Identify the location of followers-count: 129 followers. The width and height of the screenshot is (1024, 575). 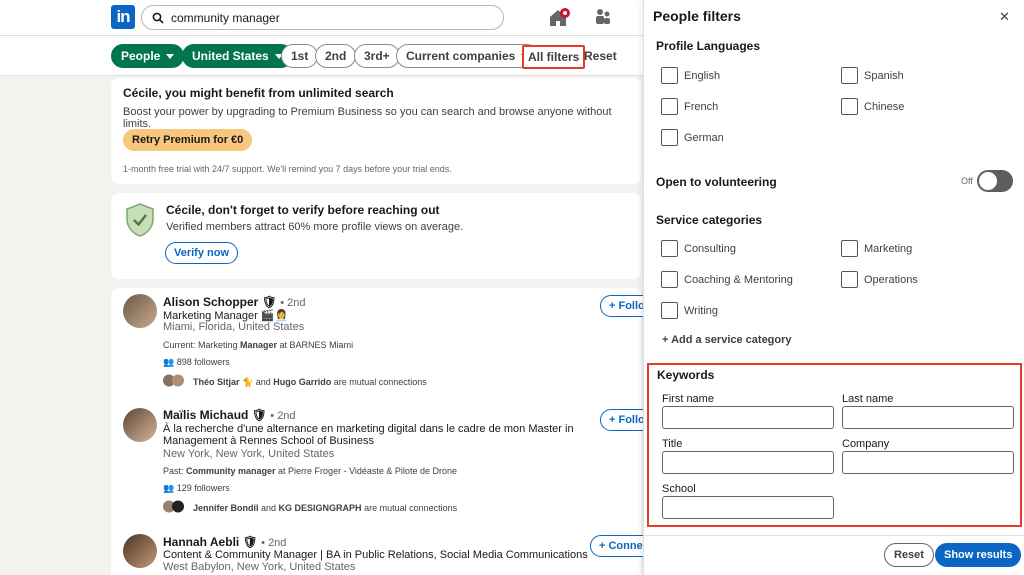
(203, 488).